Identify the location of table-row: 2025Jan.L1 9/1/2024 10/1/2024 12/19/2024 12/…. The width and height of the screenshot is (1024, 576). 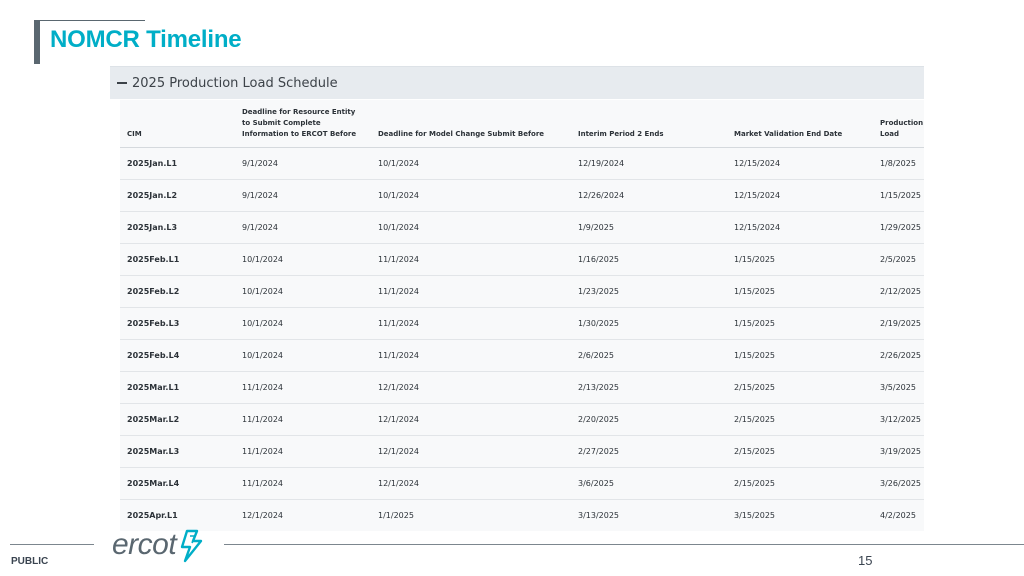
(522, 164).